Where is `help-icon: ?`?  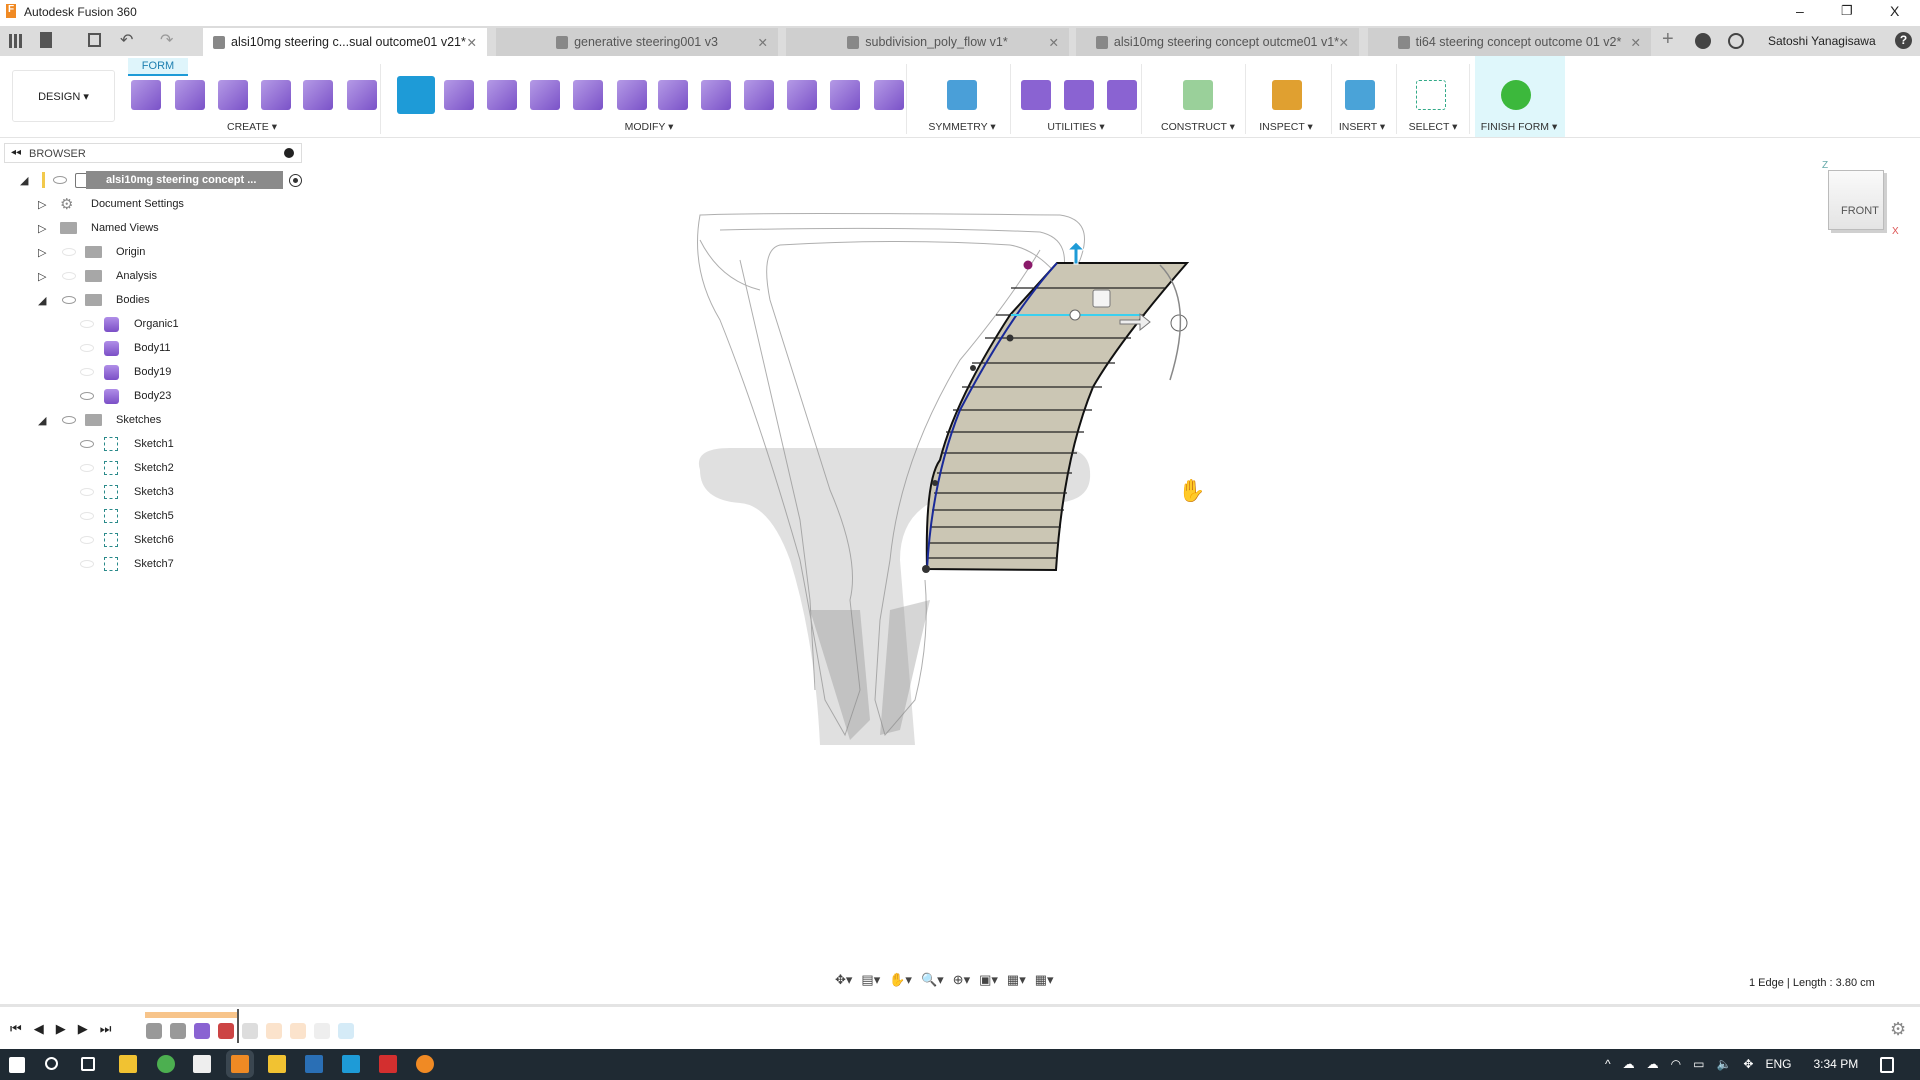
help-icon: ? is located at coordinates (1903, 40).